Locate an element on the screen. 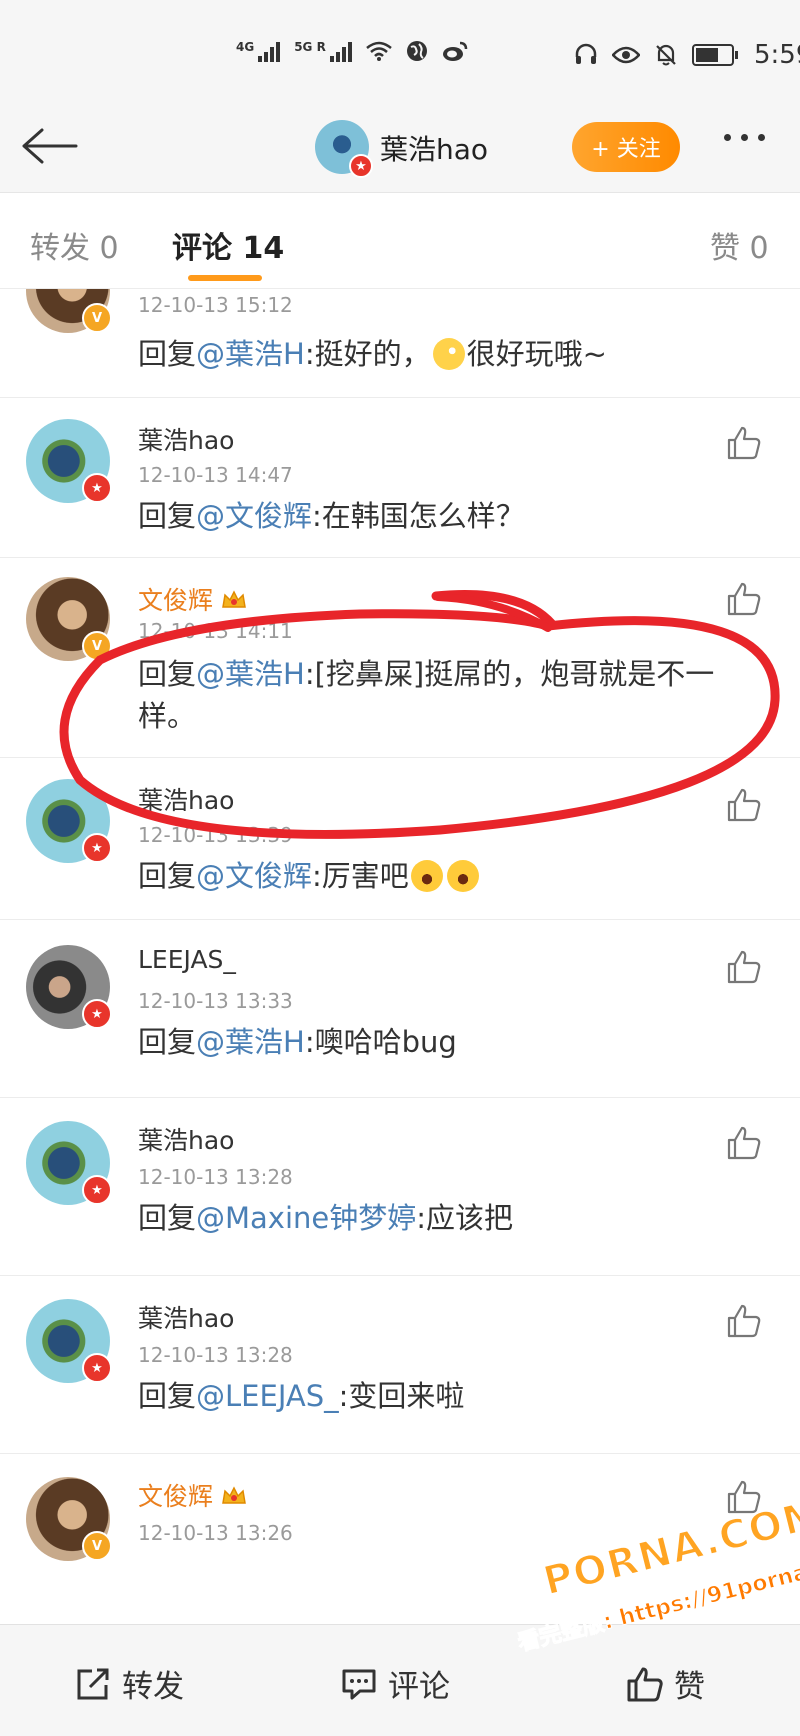  comment-item: ★ LEEJAS_ 12-10-13 13:33 回复@葉浩H:噢哈哈bug is located at coordinates (400, 1008).